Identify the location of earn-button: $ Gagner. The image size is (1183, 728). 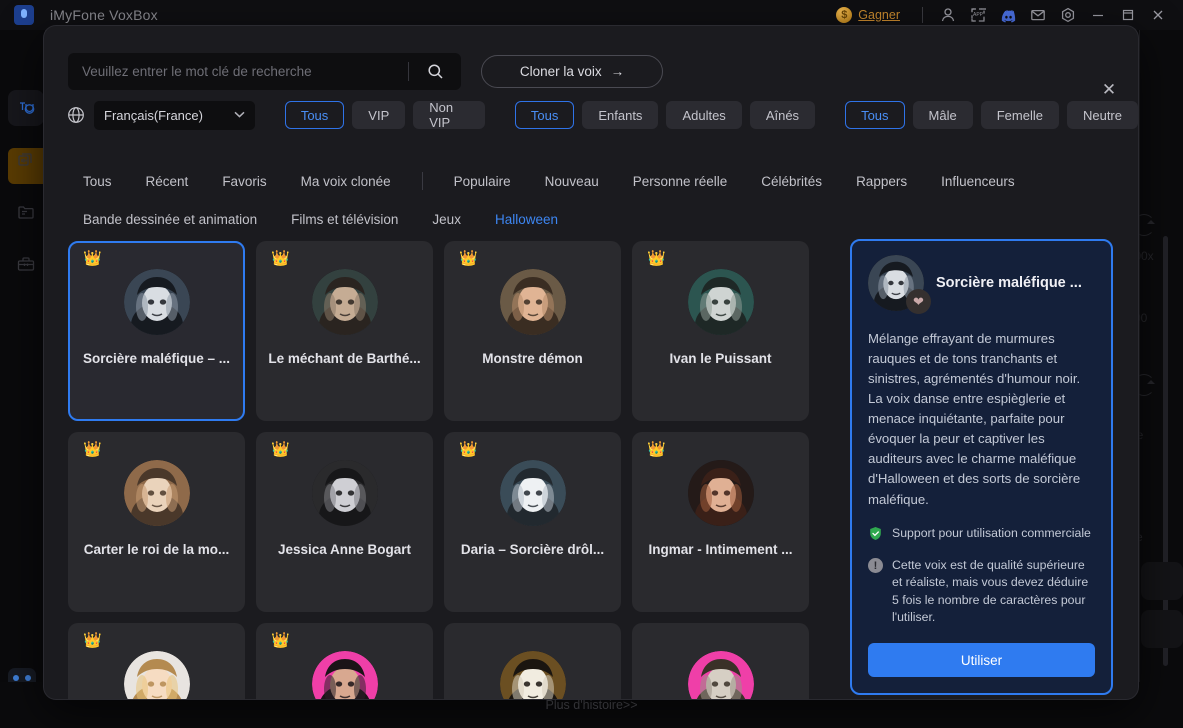
(868, 15).